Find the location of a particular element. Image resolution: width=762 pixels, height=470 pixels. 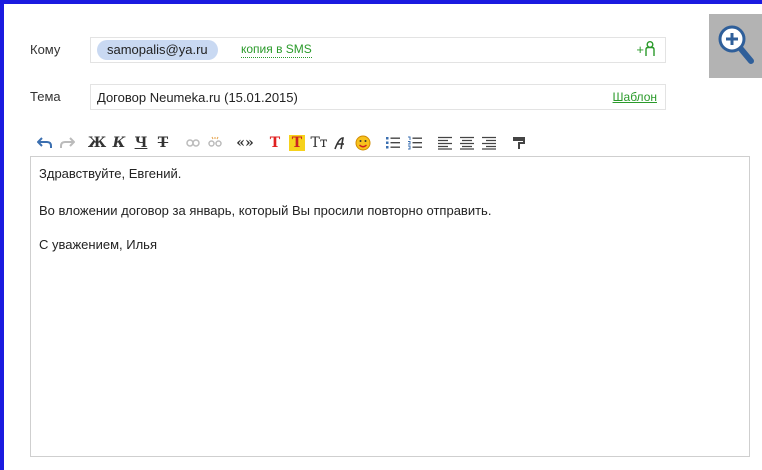

redo-icon is located at coordinates (67, 142).